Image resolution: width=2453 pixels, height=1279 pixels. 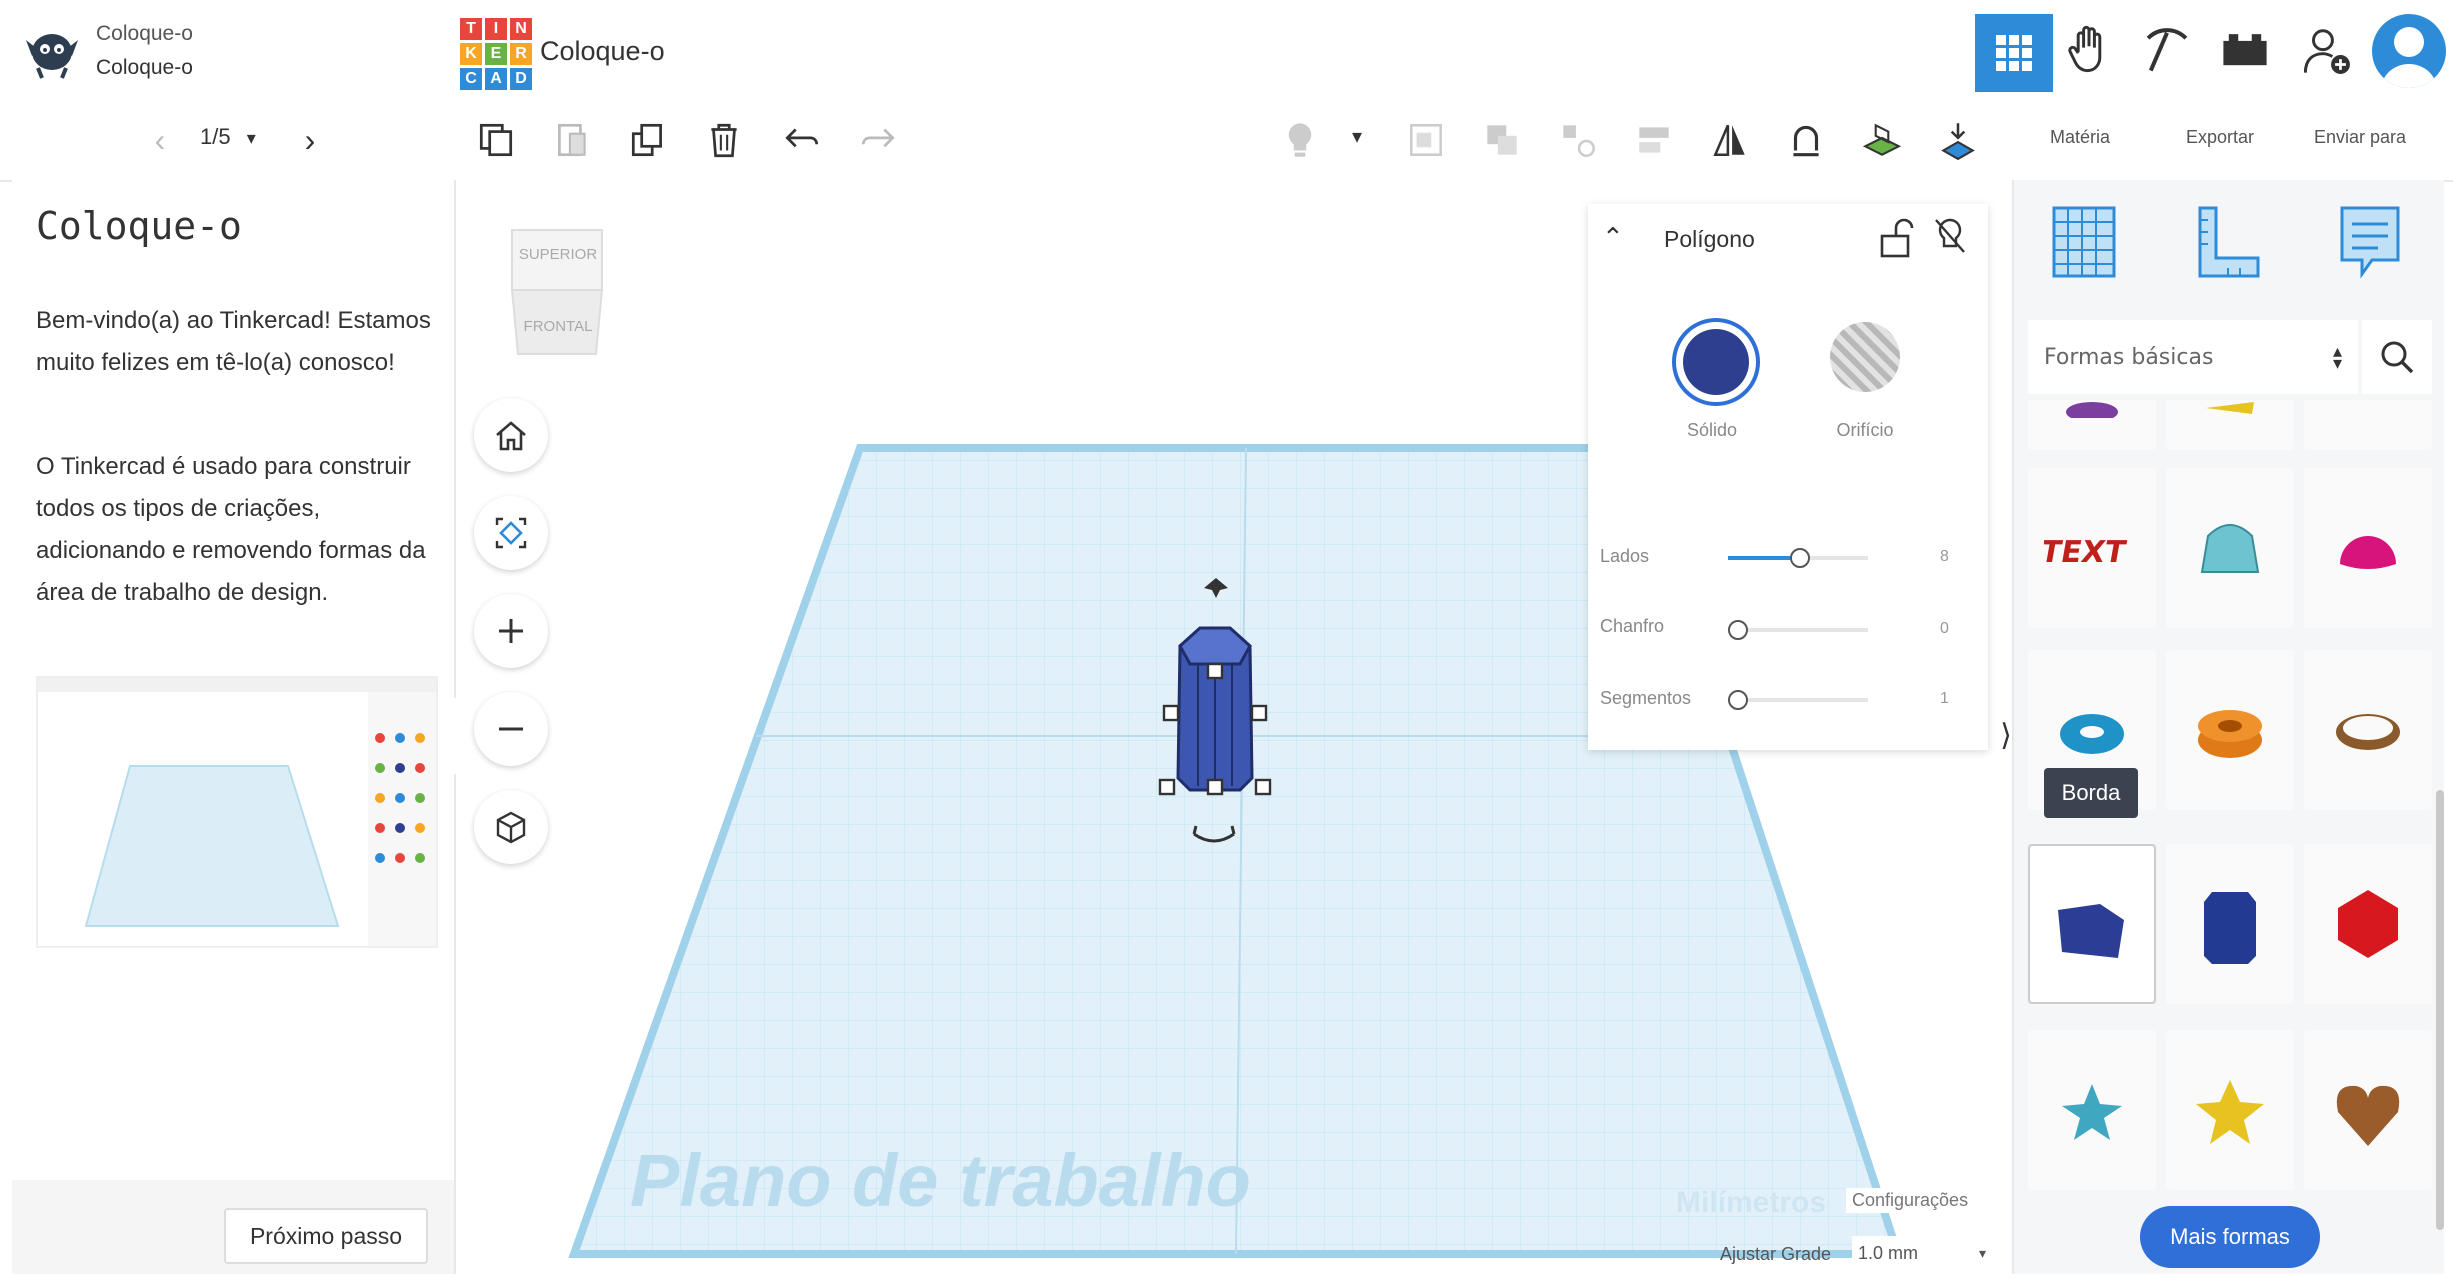 What do you see at coordinates (2092, 425) in the screenshot?
I see `shape-partial-purple` at bounding box center [2092, 425].